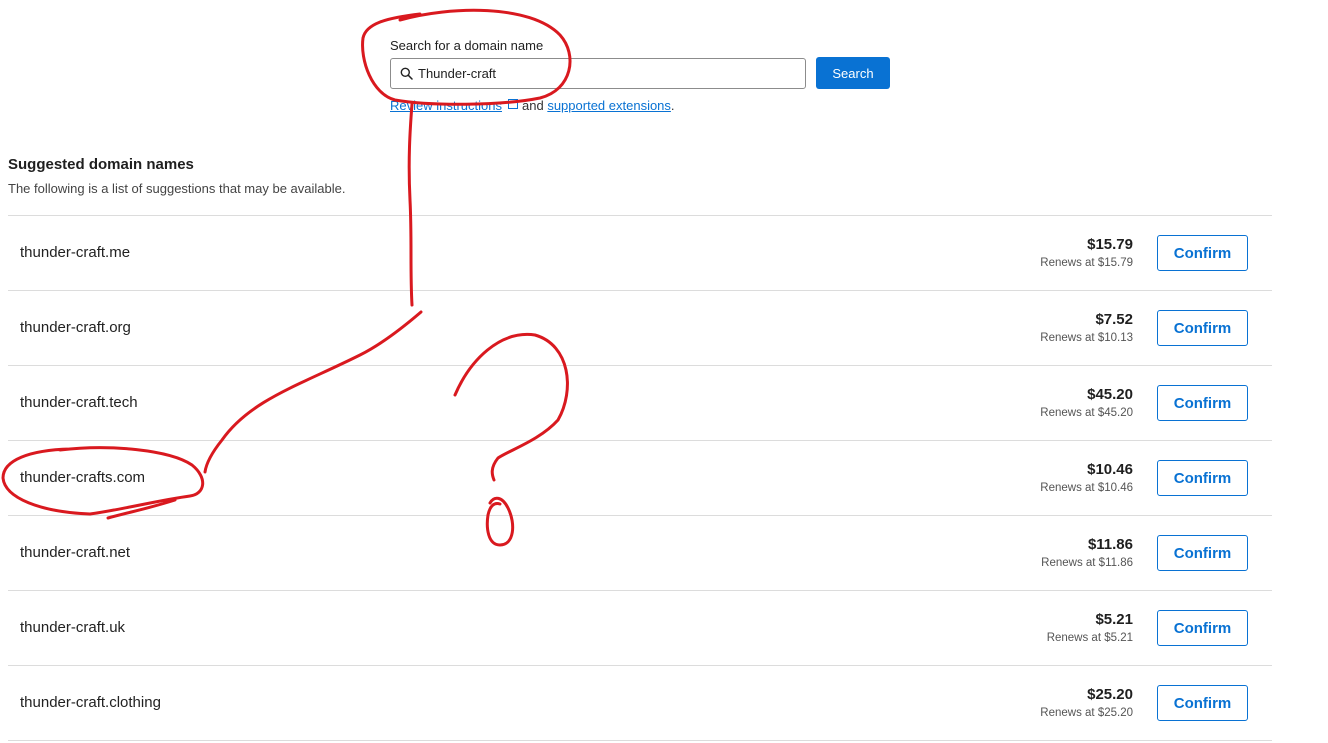 The height and width of the screenshot is (743, 1328). I want to click on domain-name: thunder-craft.me, so click(75, 252).